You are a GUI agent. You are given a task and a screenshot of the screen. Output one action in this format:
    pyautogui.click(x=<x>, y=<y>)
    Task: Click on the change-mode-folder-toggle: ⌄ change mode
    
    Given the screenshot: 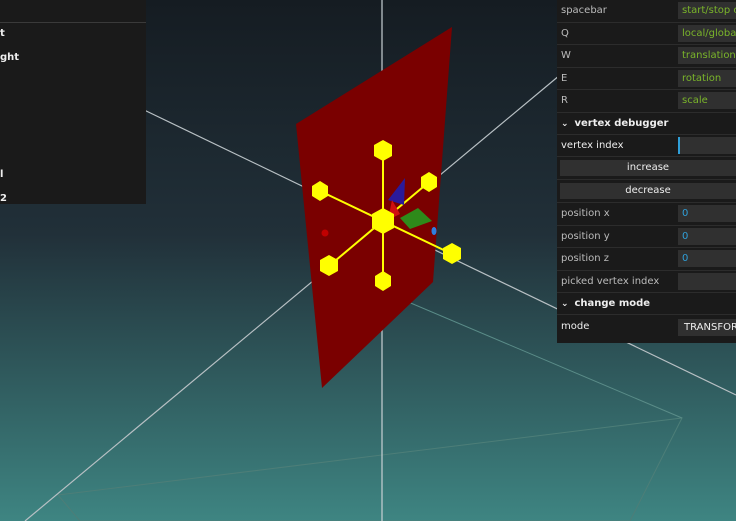 What is the action you would take?
    pyautogui.click(x=646, y=304)
    